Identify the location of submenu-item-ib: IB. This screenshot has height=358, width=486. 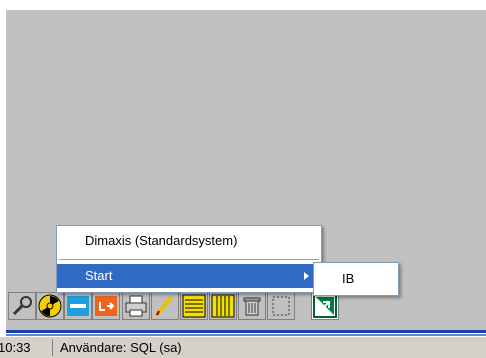
(356, 279).